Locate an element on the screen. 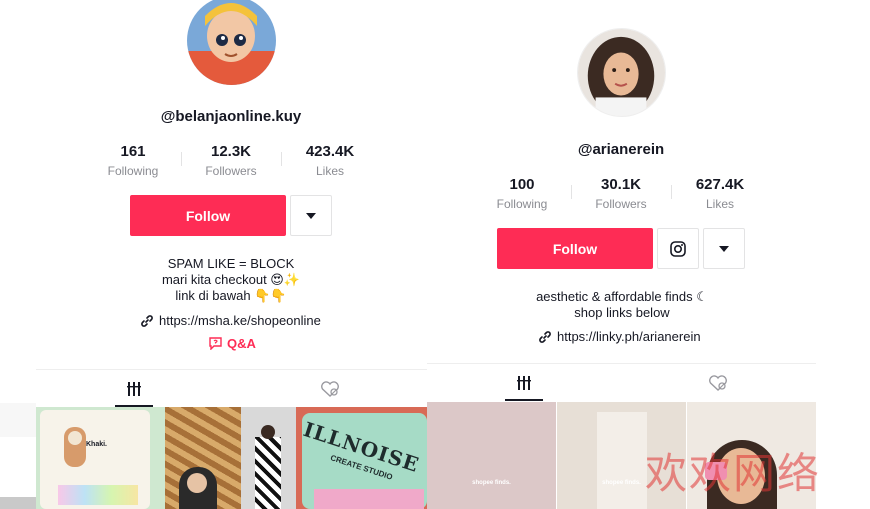  right-bio-link: https://linky.ph/arianerein is located at coordinates (620, 336).